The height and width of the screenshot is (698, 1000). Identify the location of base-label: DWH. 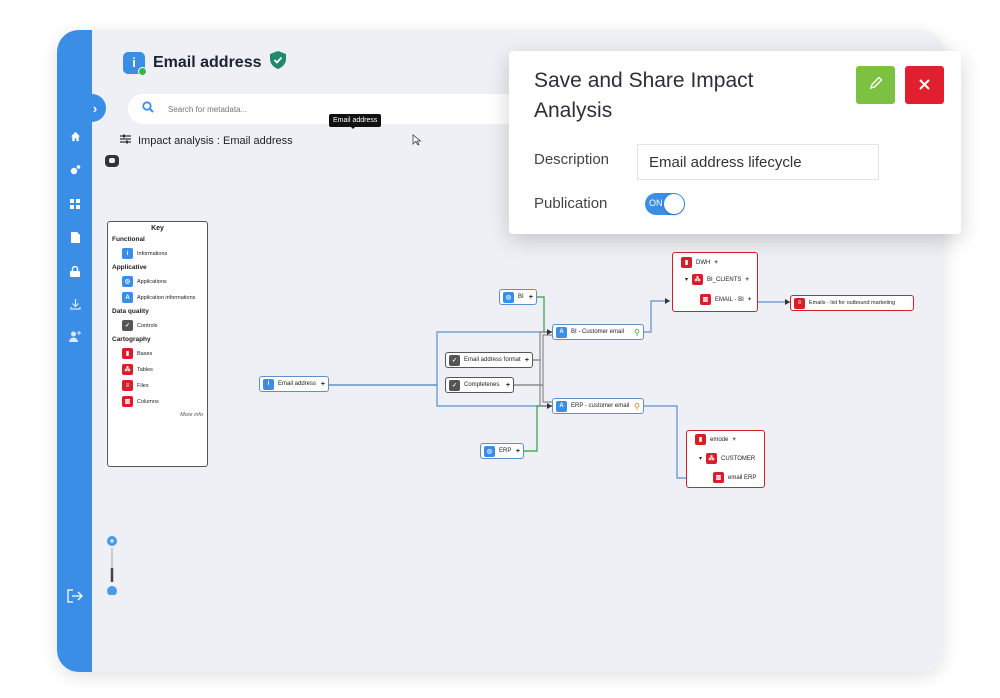
(703, 262).